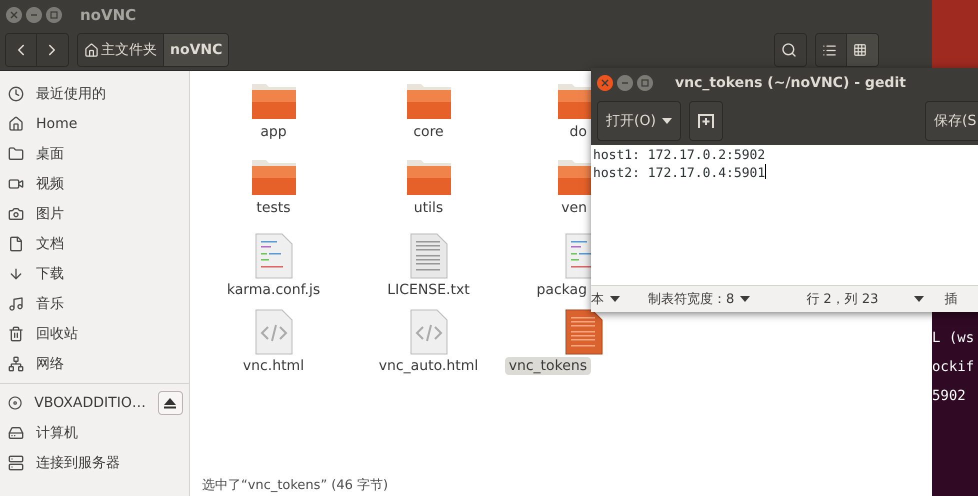 The image size is (978, 496). What do you see at coordinates (295, 485) in the screenshot?
I see `status-text: 选中了“vnc_tokens” (46 字节)` at bounding box center [295, 485].